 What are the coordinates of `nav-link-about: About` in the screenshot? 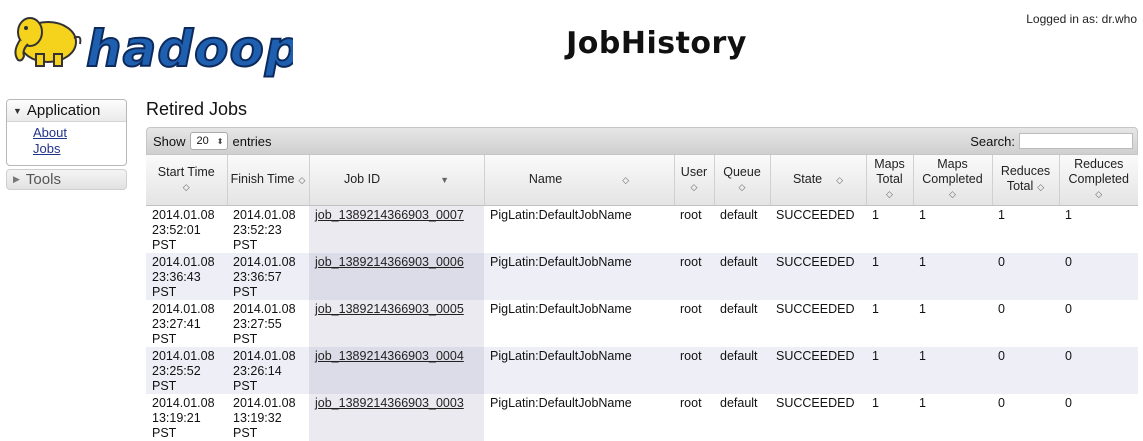 It's located at (79, 133).